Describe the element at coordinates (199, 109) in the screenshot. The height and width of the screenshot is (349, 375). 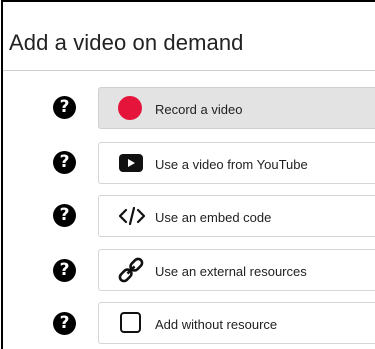
I see `record-video-label: Record a video` at that location.